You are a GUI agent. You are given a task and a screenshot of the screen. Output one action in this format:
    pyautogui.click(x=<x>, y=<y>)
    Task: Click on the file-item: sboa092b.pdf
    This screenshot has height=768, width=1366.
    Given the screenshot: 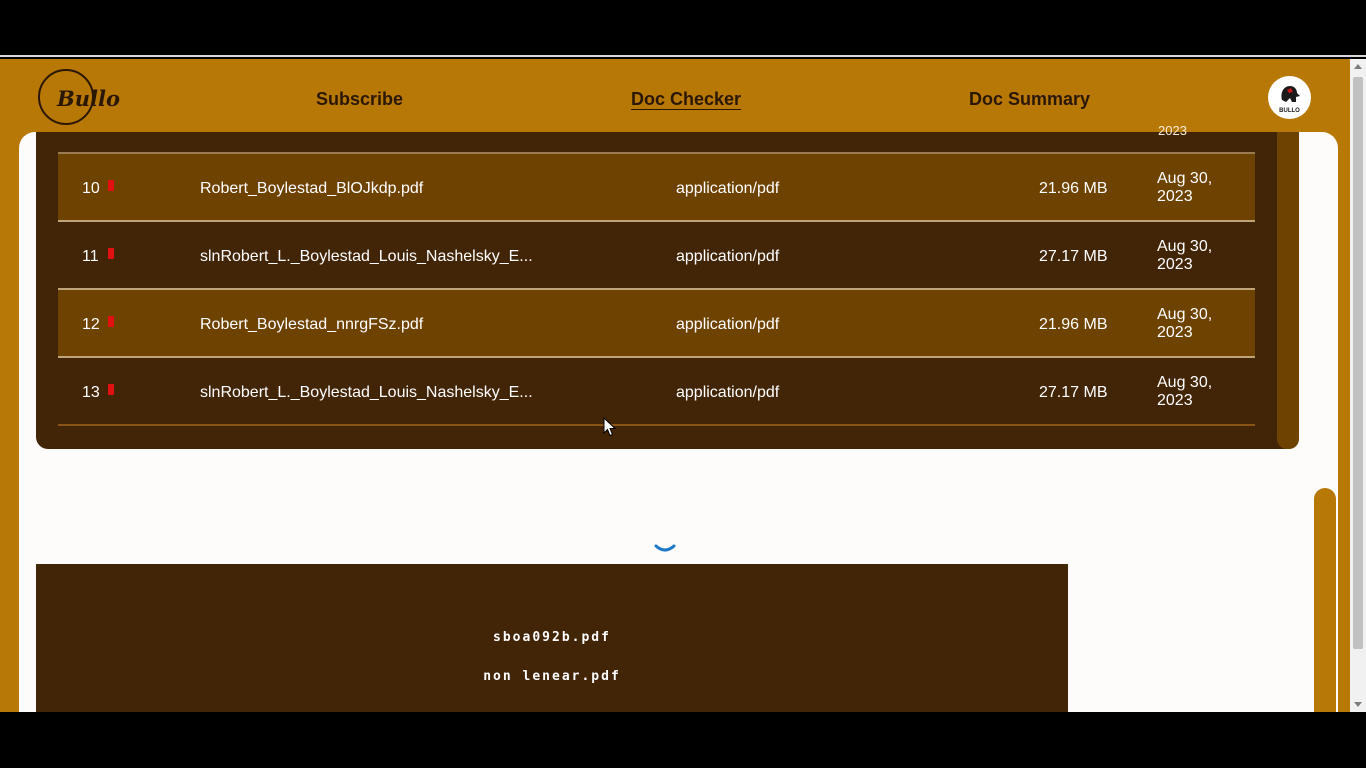 What is the action you would take?
    pyautogui.click(x=552, y=637)
    